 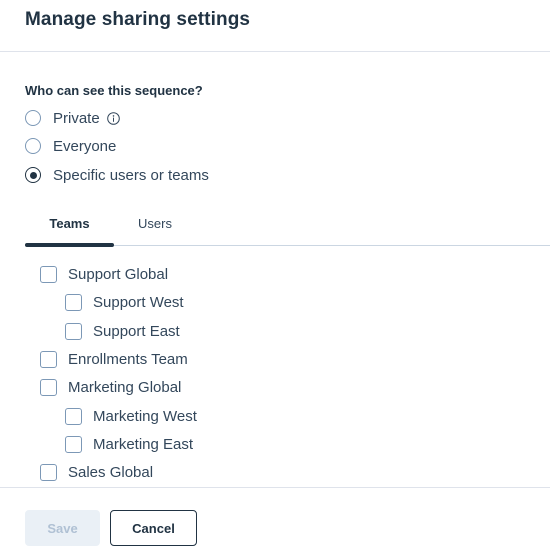 What do you see at coordinates (131, 175) in the screenshot?
I see `specific-users-radio-label: Specific users or teams` at bounding box center [131, 175].